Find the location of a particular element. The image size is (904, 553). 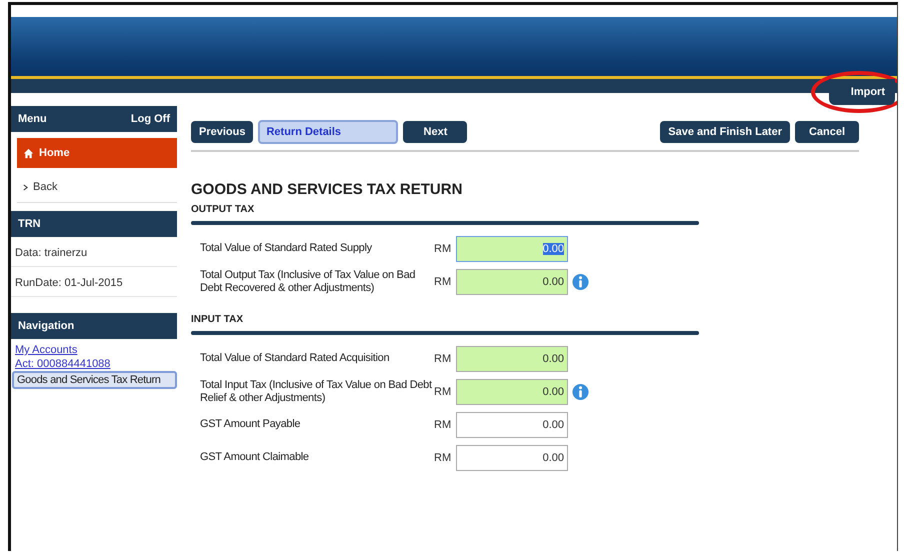

field-label: GST Amount Payable is located at coordinates (250, 424).